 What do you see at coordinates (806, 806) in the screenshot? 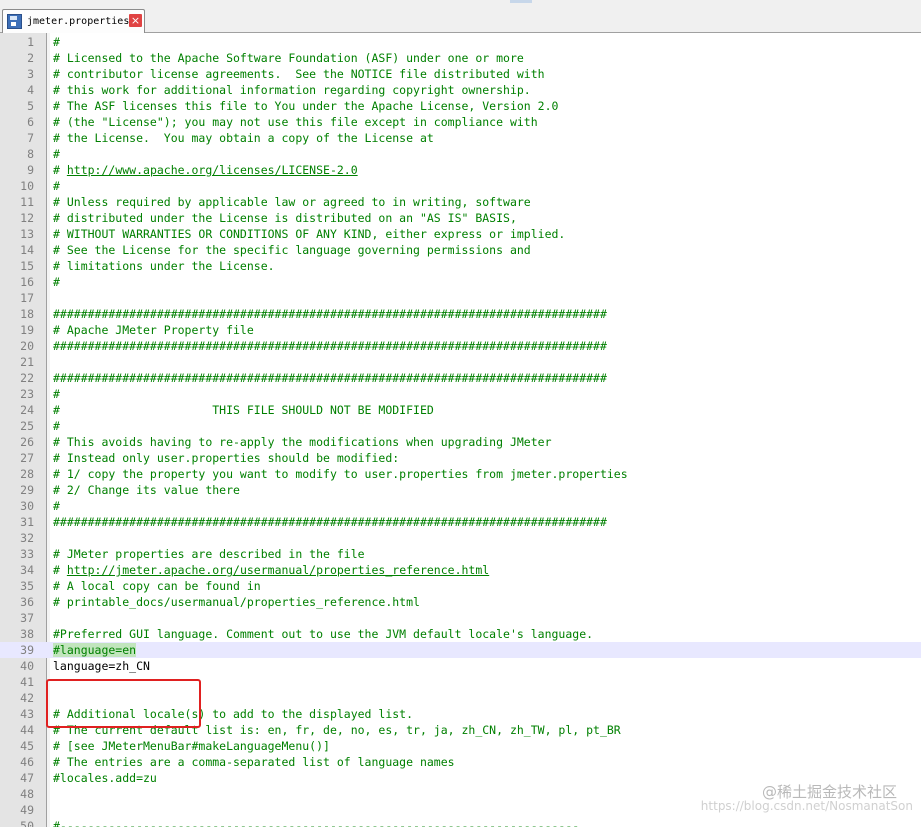
I see `watermark-url: https://blog.csdn.net/NosmanatSon` at bounding box center [806, 806].